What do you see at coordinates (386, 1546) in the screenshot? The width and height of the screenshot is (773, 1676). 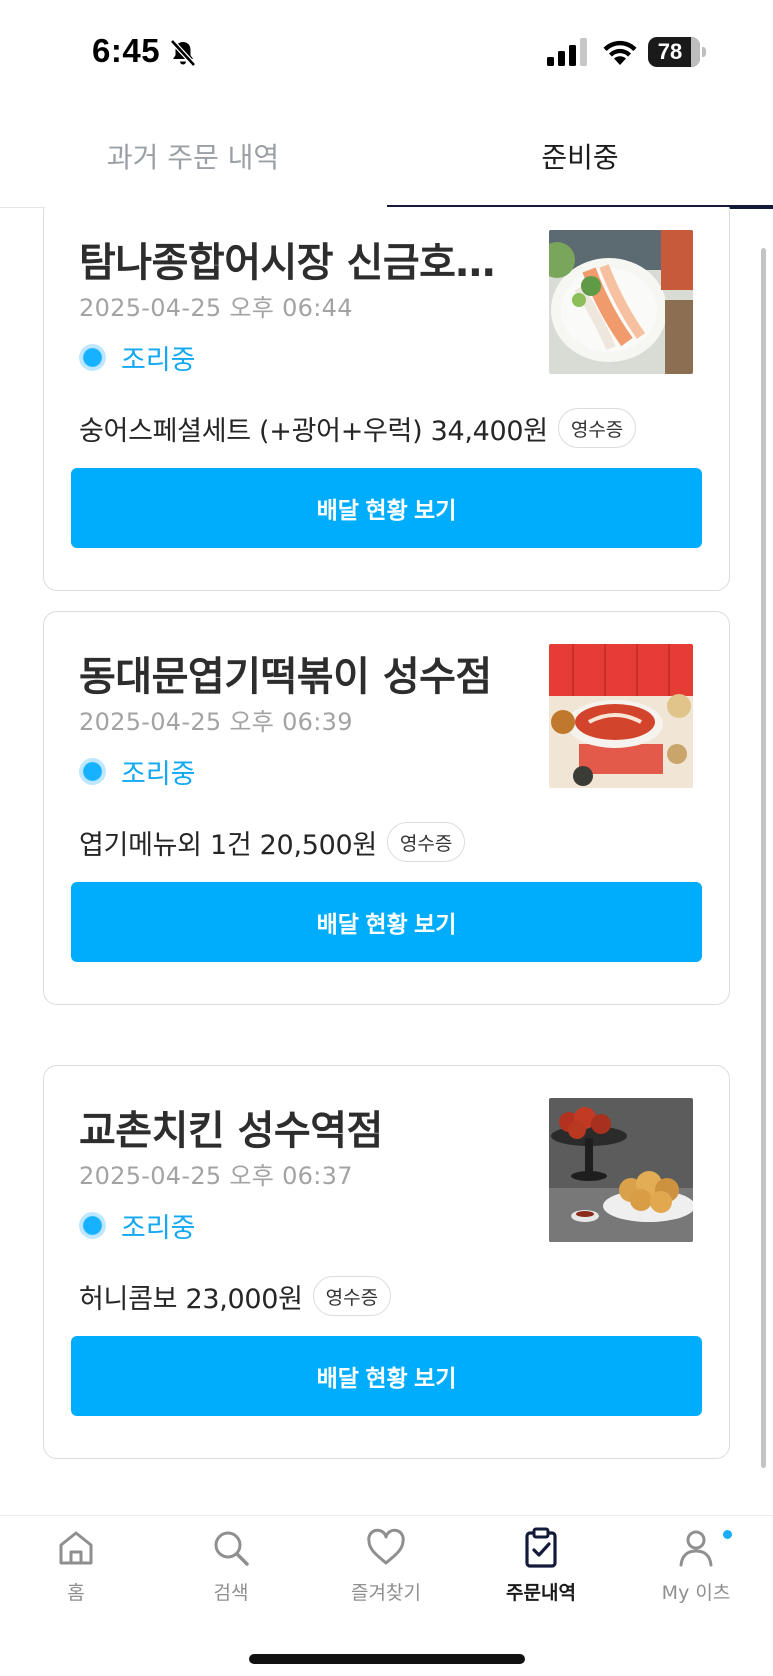 I see `heart-icon` at bounding box center [386, 1546].